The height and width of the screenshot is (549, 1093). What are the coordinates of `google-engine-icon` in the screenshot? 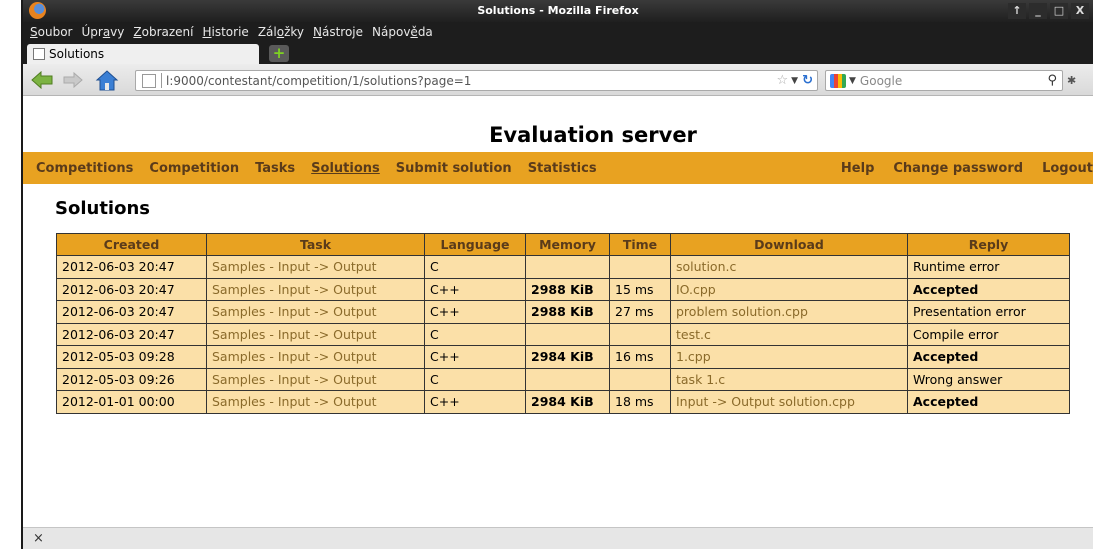 It's located at (838, 80).